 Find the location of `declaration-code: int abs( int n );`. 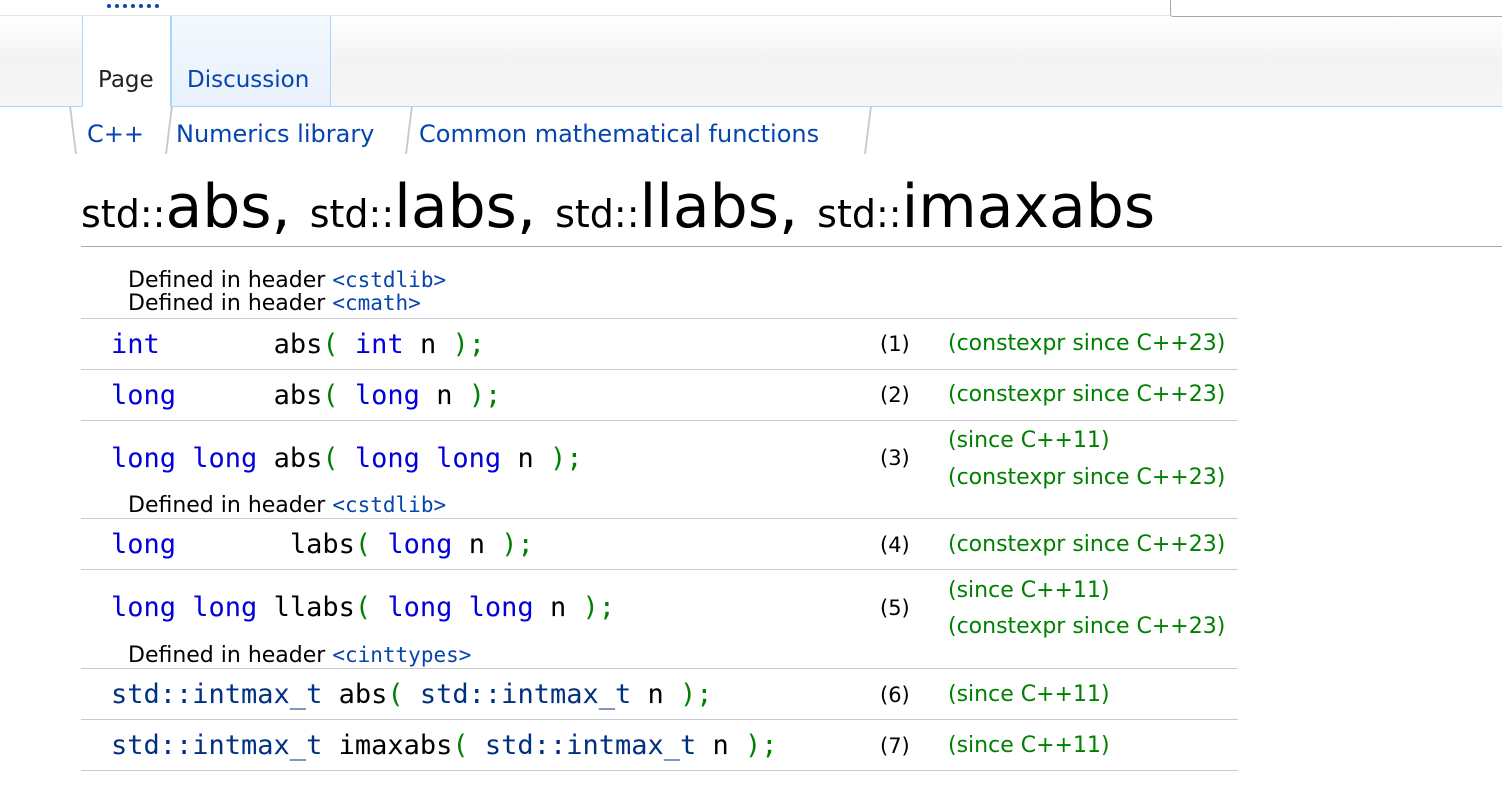

declaration-code: int abs( int n ); is located at coordinates (298, 344).